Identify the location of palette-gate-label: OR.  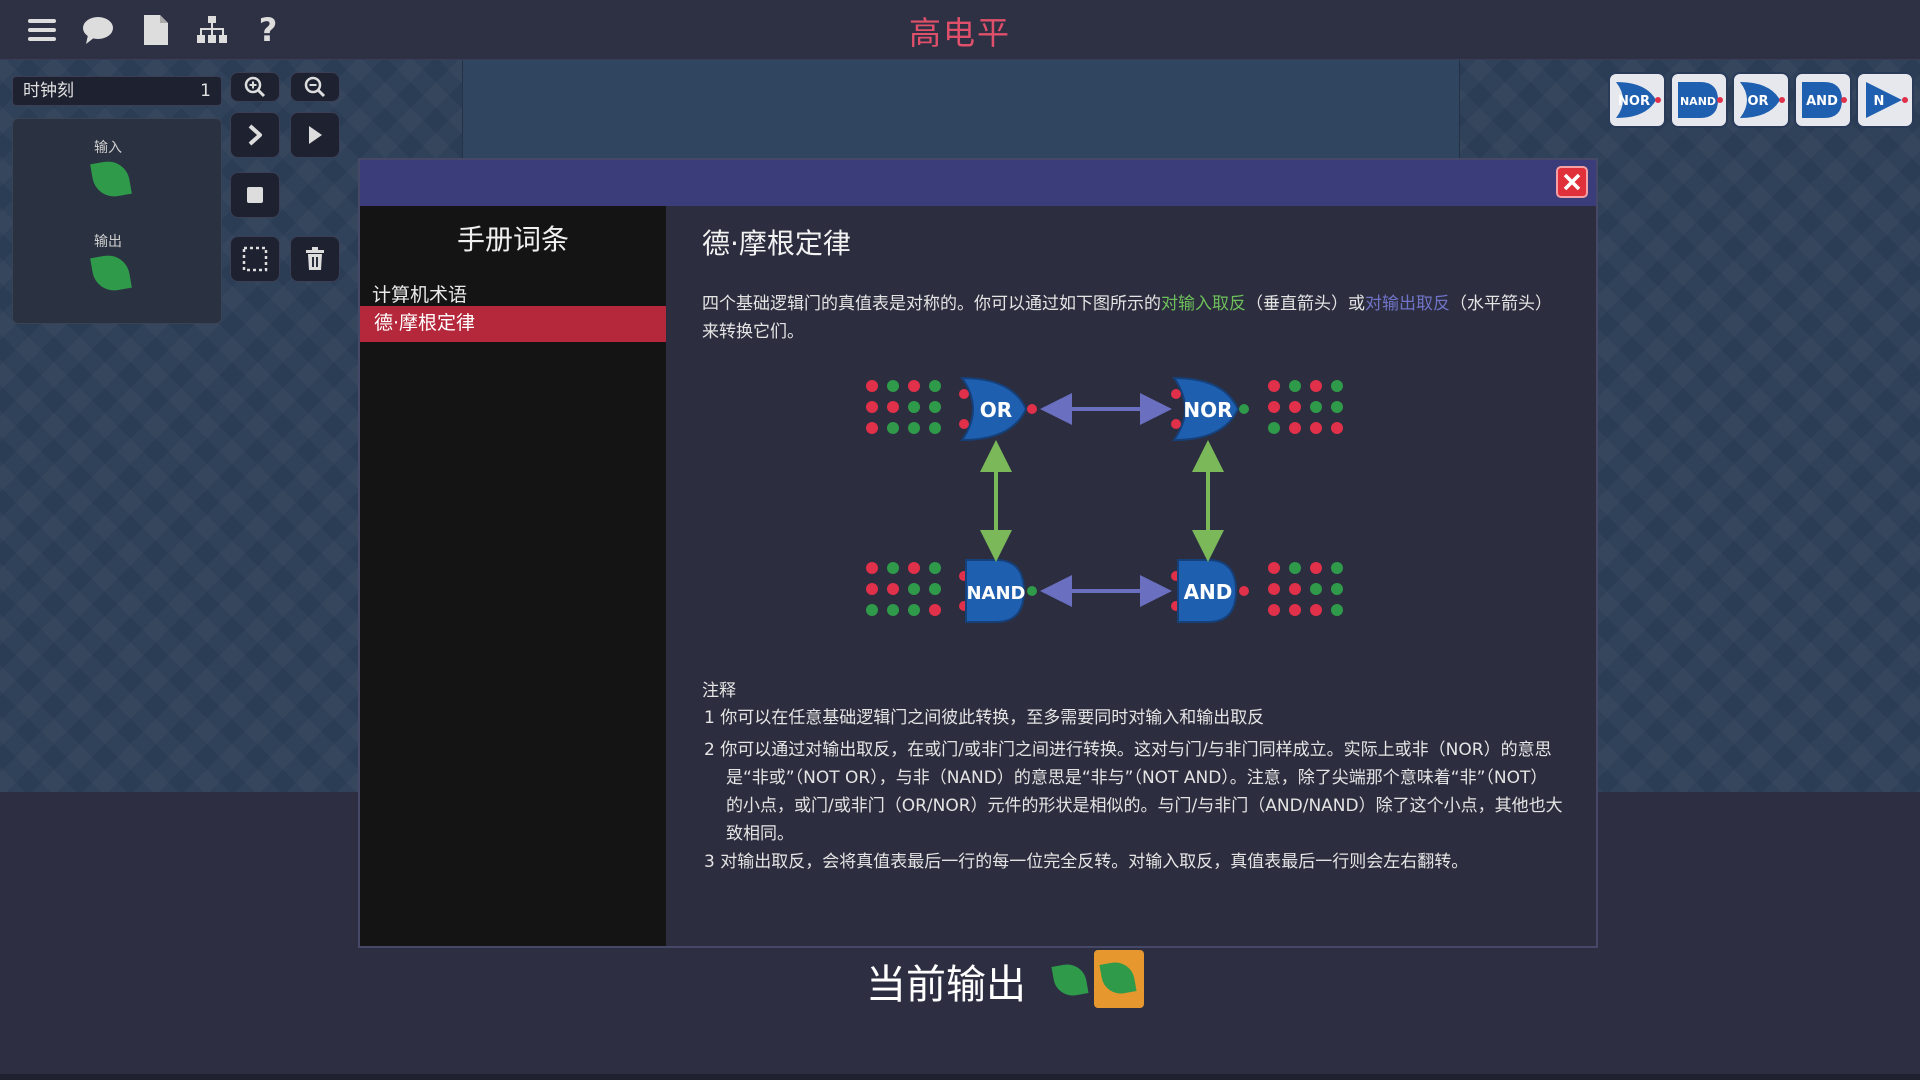
(1757, 101).